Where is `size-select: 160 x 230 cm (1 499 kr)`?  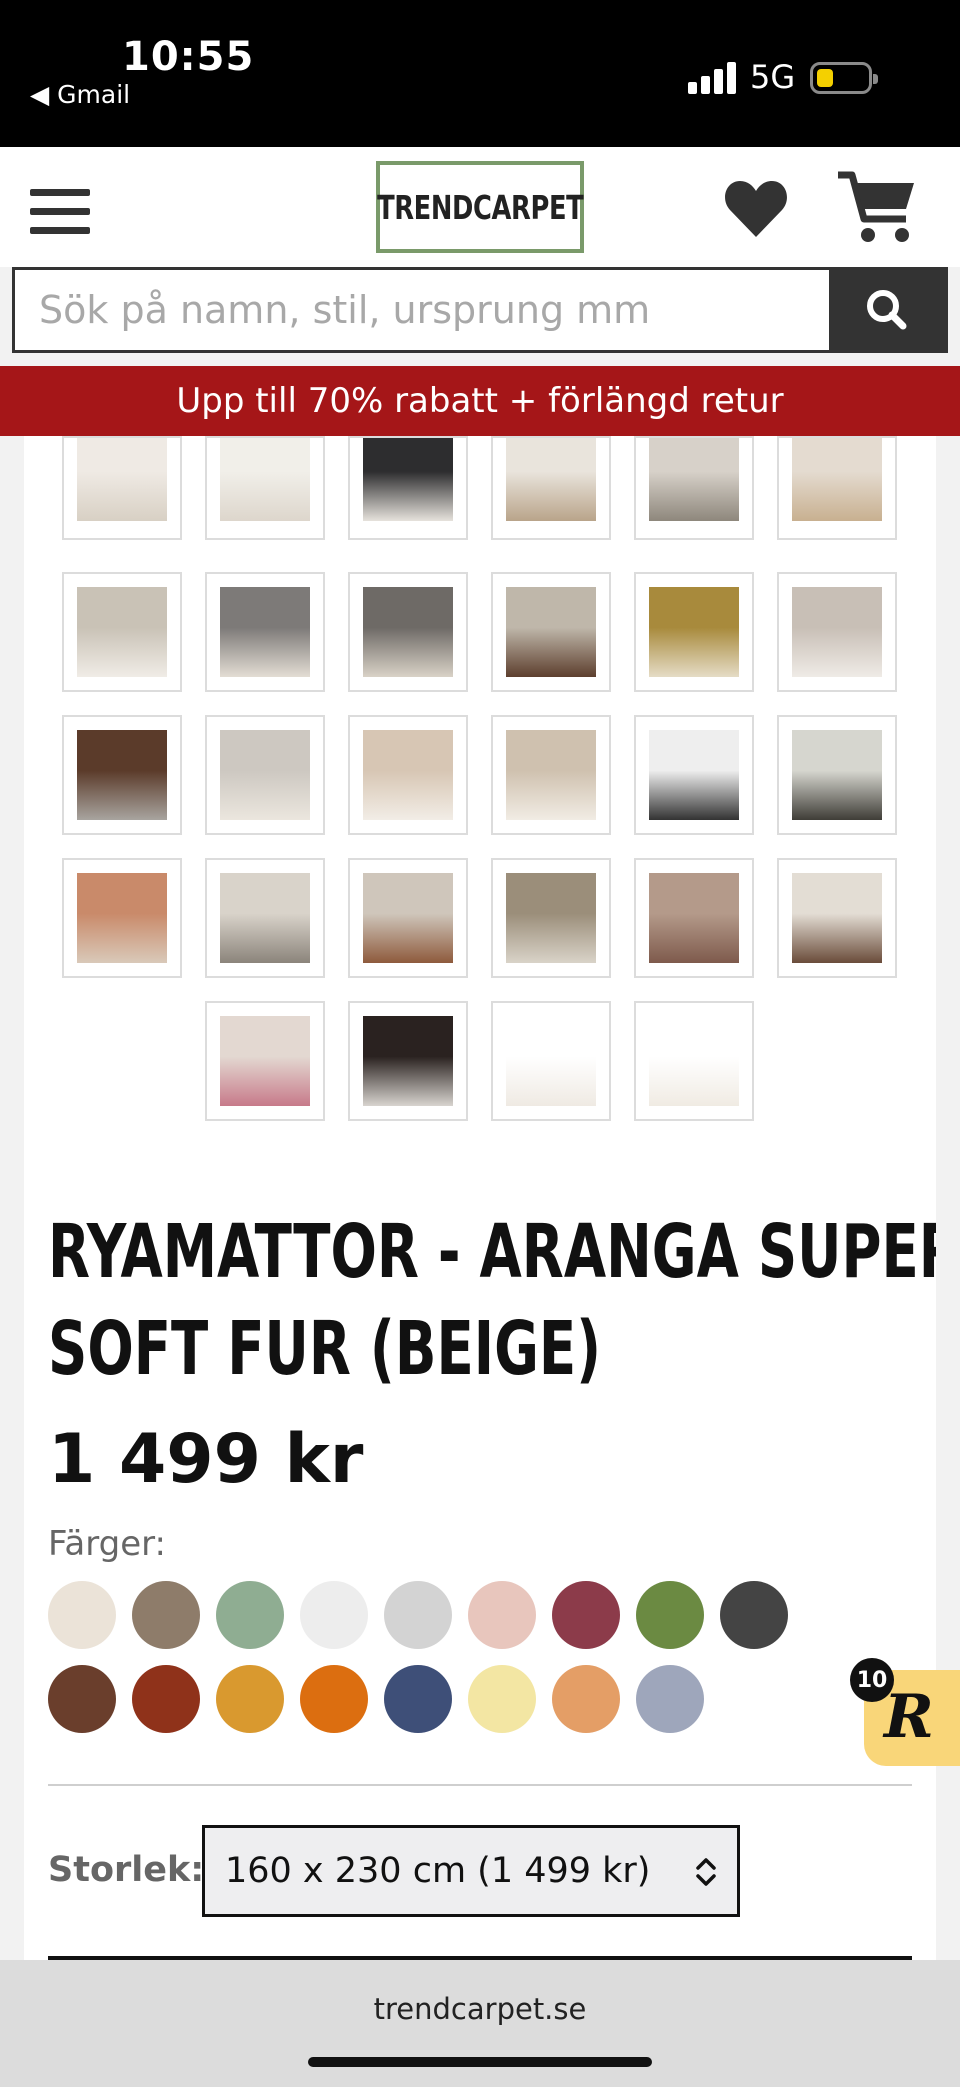
size-select: 160 x 230 cm (1 499 kr) is located at coordinates (471, 1871).